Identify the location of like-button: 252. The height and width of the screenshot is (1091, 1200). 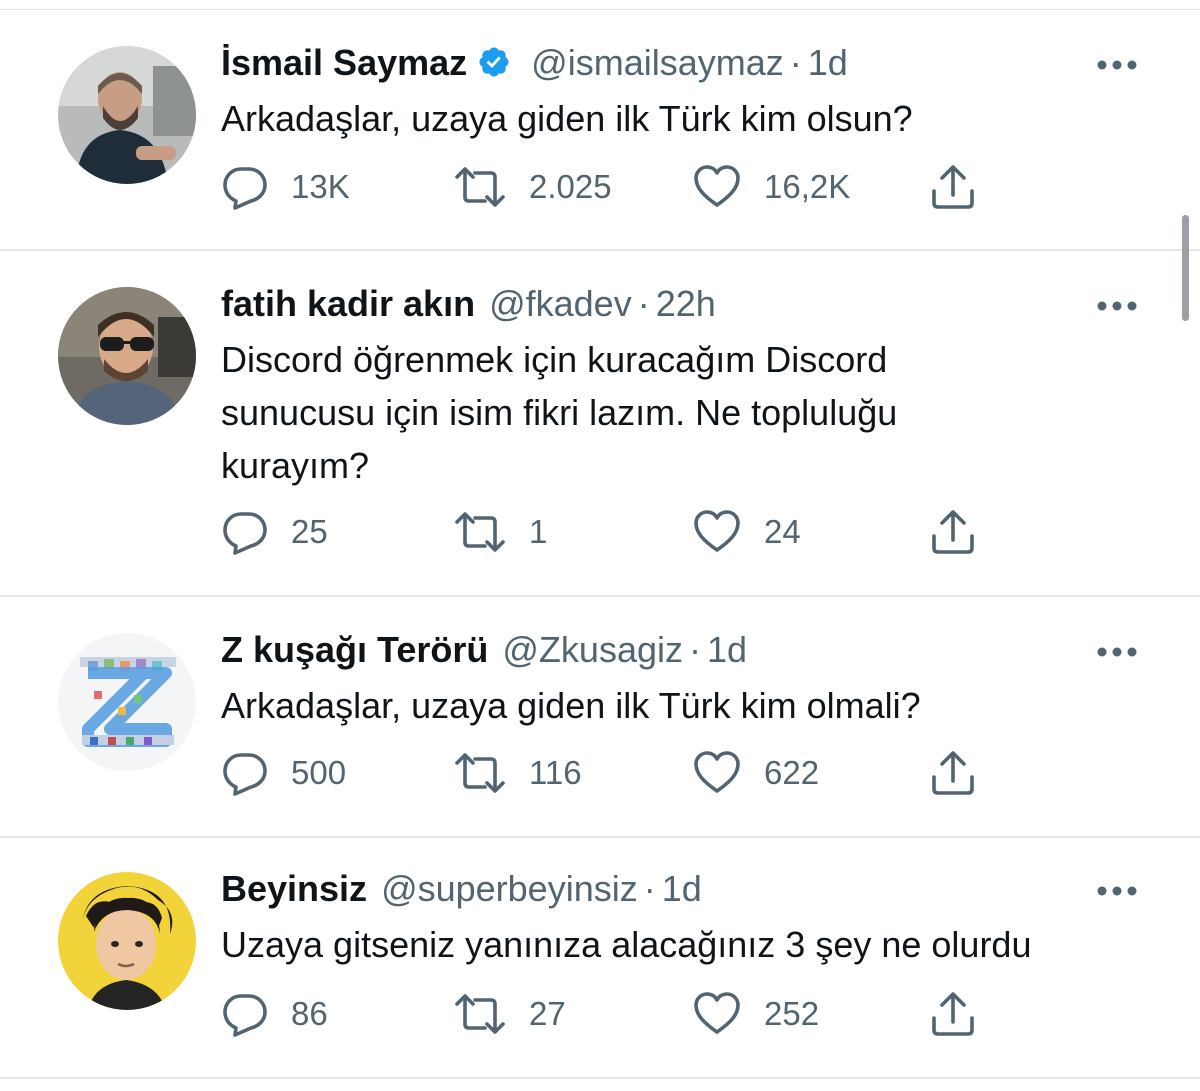
(755, 1014).